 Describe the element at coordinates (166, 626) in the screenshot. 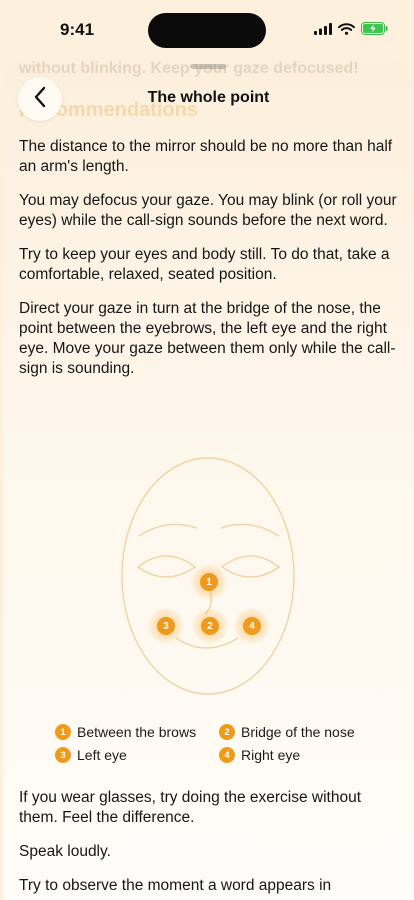

I see `point-badge-3: 3` at that location.